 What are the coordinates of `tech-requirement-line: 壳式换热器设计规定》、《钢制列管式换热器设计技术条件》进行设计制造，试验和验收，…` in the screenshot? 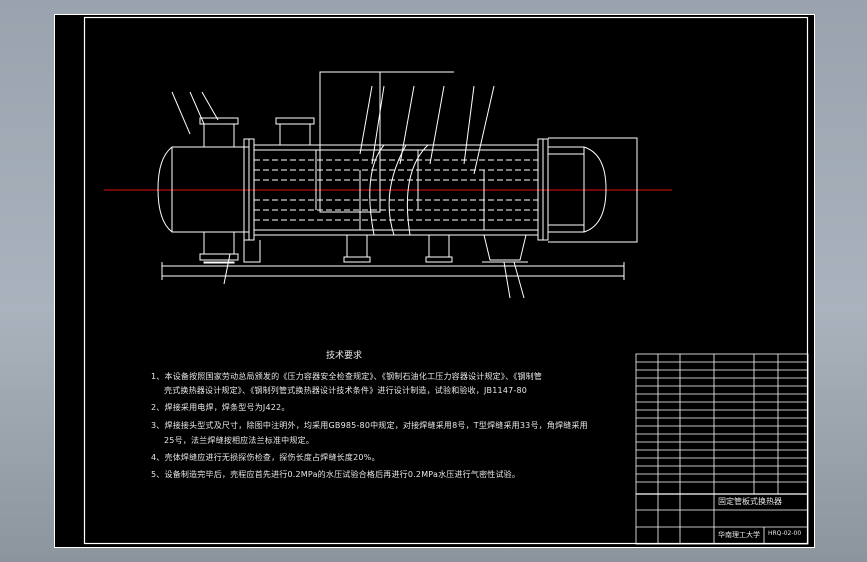 It's located at (346, 390).